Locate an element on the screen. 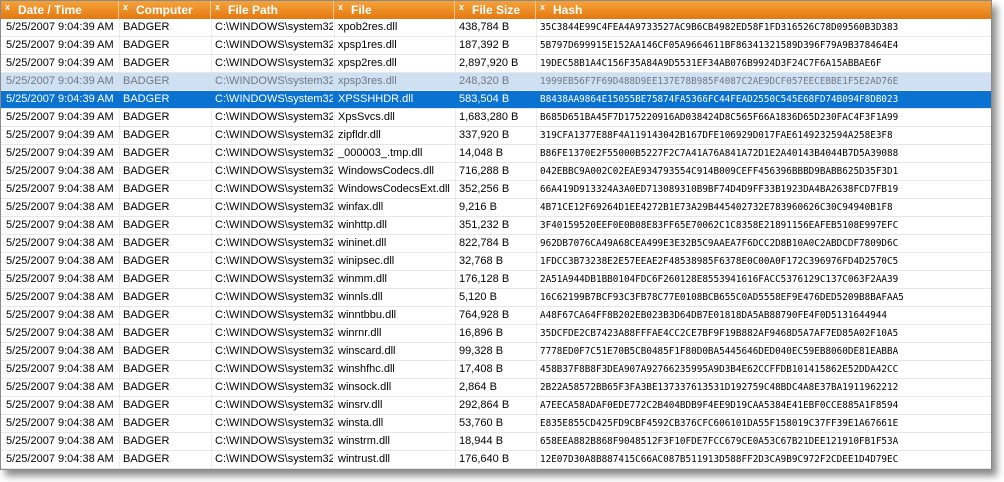 This screenshot has height=482, width=1004. cell-file: wintrust.dll is located at coordinates (364, 459).